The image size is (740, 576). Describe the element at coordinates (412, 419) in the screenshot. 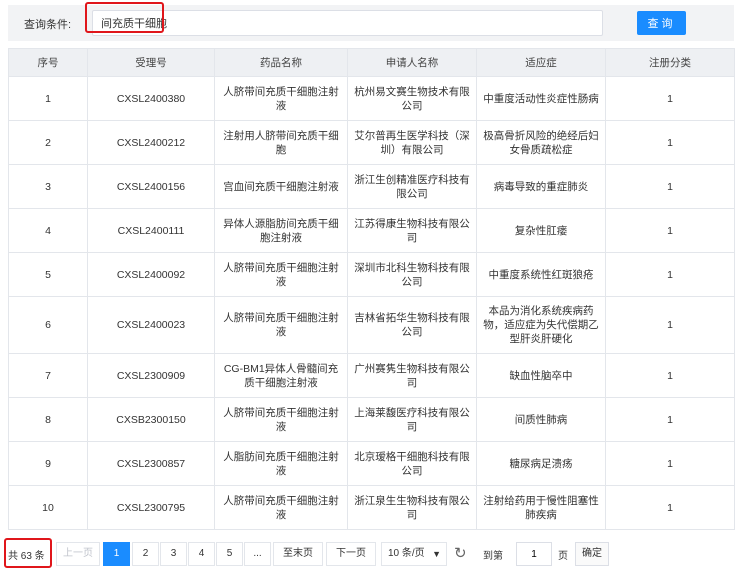

I see `cell-applicant: 上海莱馥医疗科技有限公司` at that location.